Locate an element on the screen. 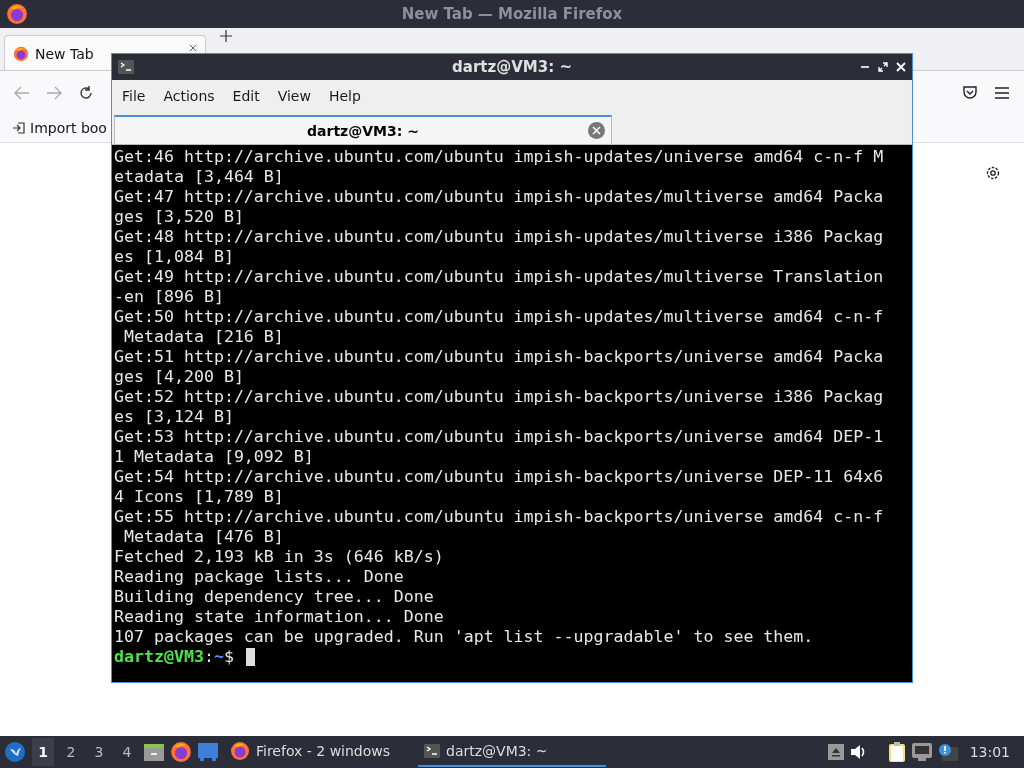 The width and height of the screenshot is (1024, 768). terminal-line: Fetched 2,193 kB in 3s (646 kB/s) is located at coordinates (279, 557).